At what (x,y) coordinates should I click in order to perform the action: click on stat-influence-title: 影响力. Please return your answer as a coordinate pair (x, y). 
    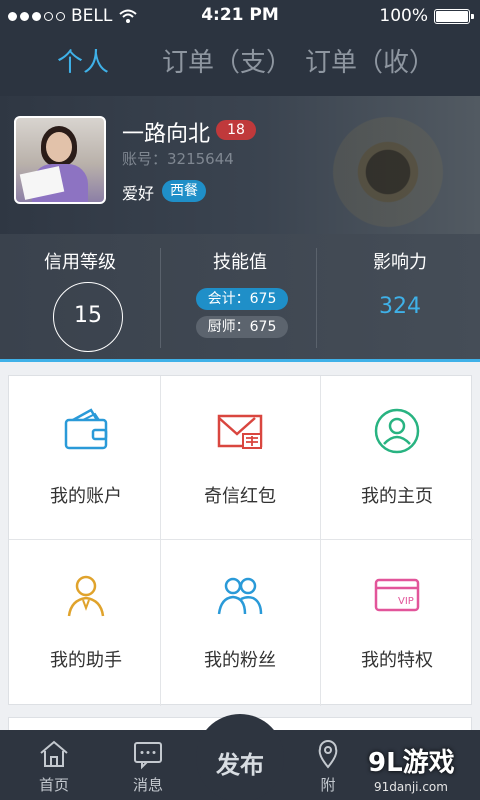
    Looking at the image, I should click on (400, 262).